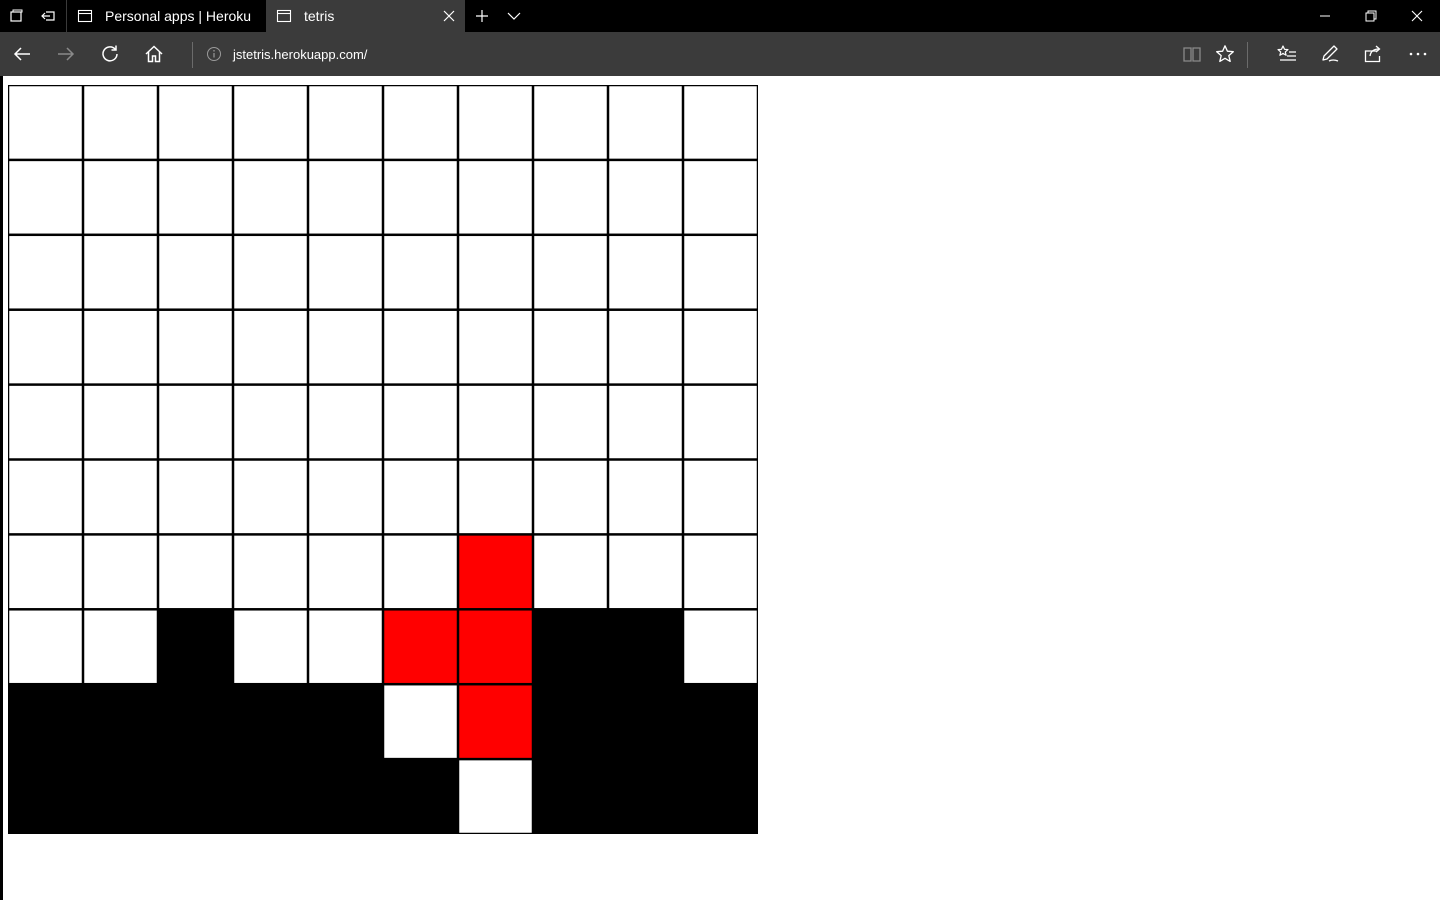 This screenshot has width=1440, height=900. What do you see at coordinates (449, 16) in the screenshot?
I see `close-tab-icon` at bounding box center [449, 16].